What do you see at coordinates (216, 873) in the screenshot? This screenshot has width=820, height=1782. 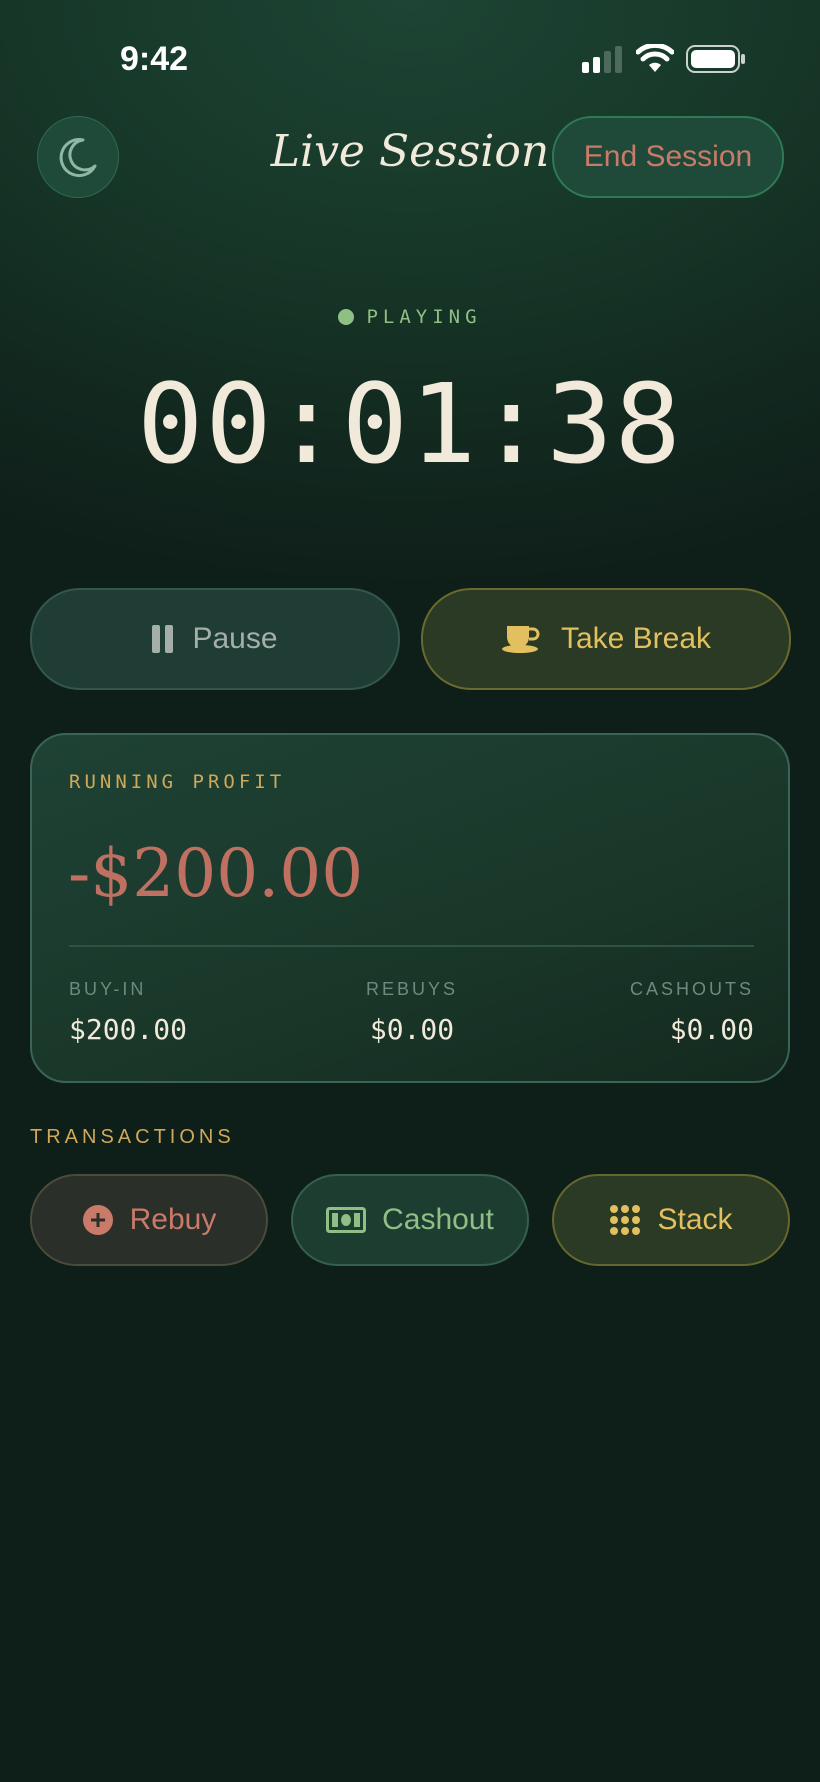 I see `running-profit-value: -$200.00` at bounding box center [216, 873].